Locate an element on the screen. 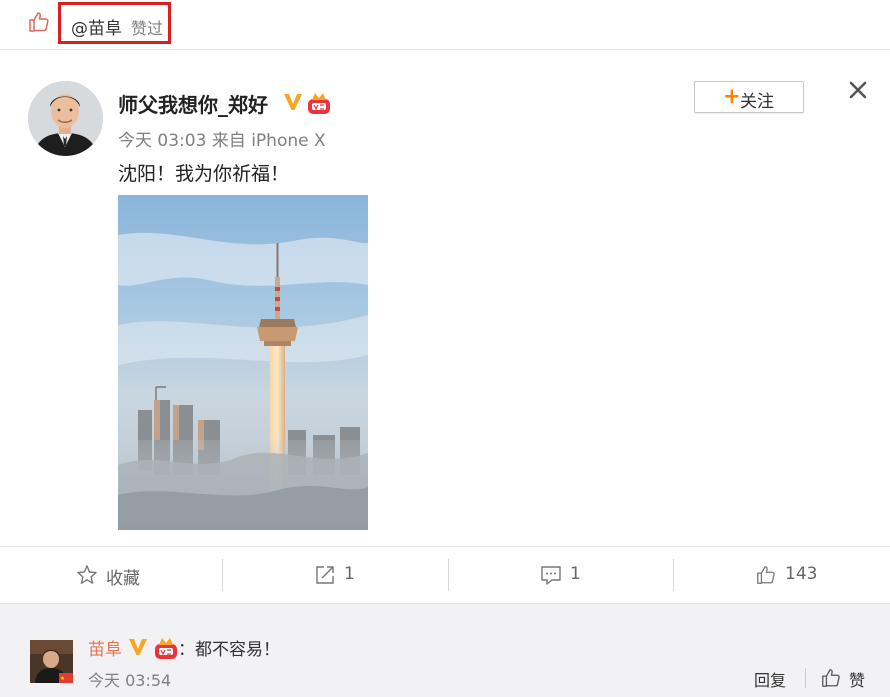 Image resolution: width=890 pixels, height=697 pixels. post-action-bar: 收藏 1 1 143 is located at coordinates (445, 575).